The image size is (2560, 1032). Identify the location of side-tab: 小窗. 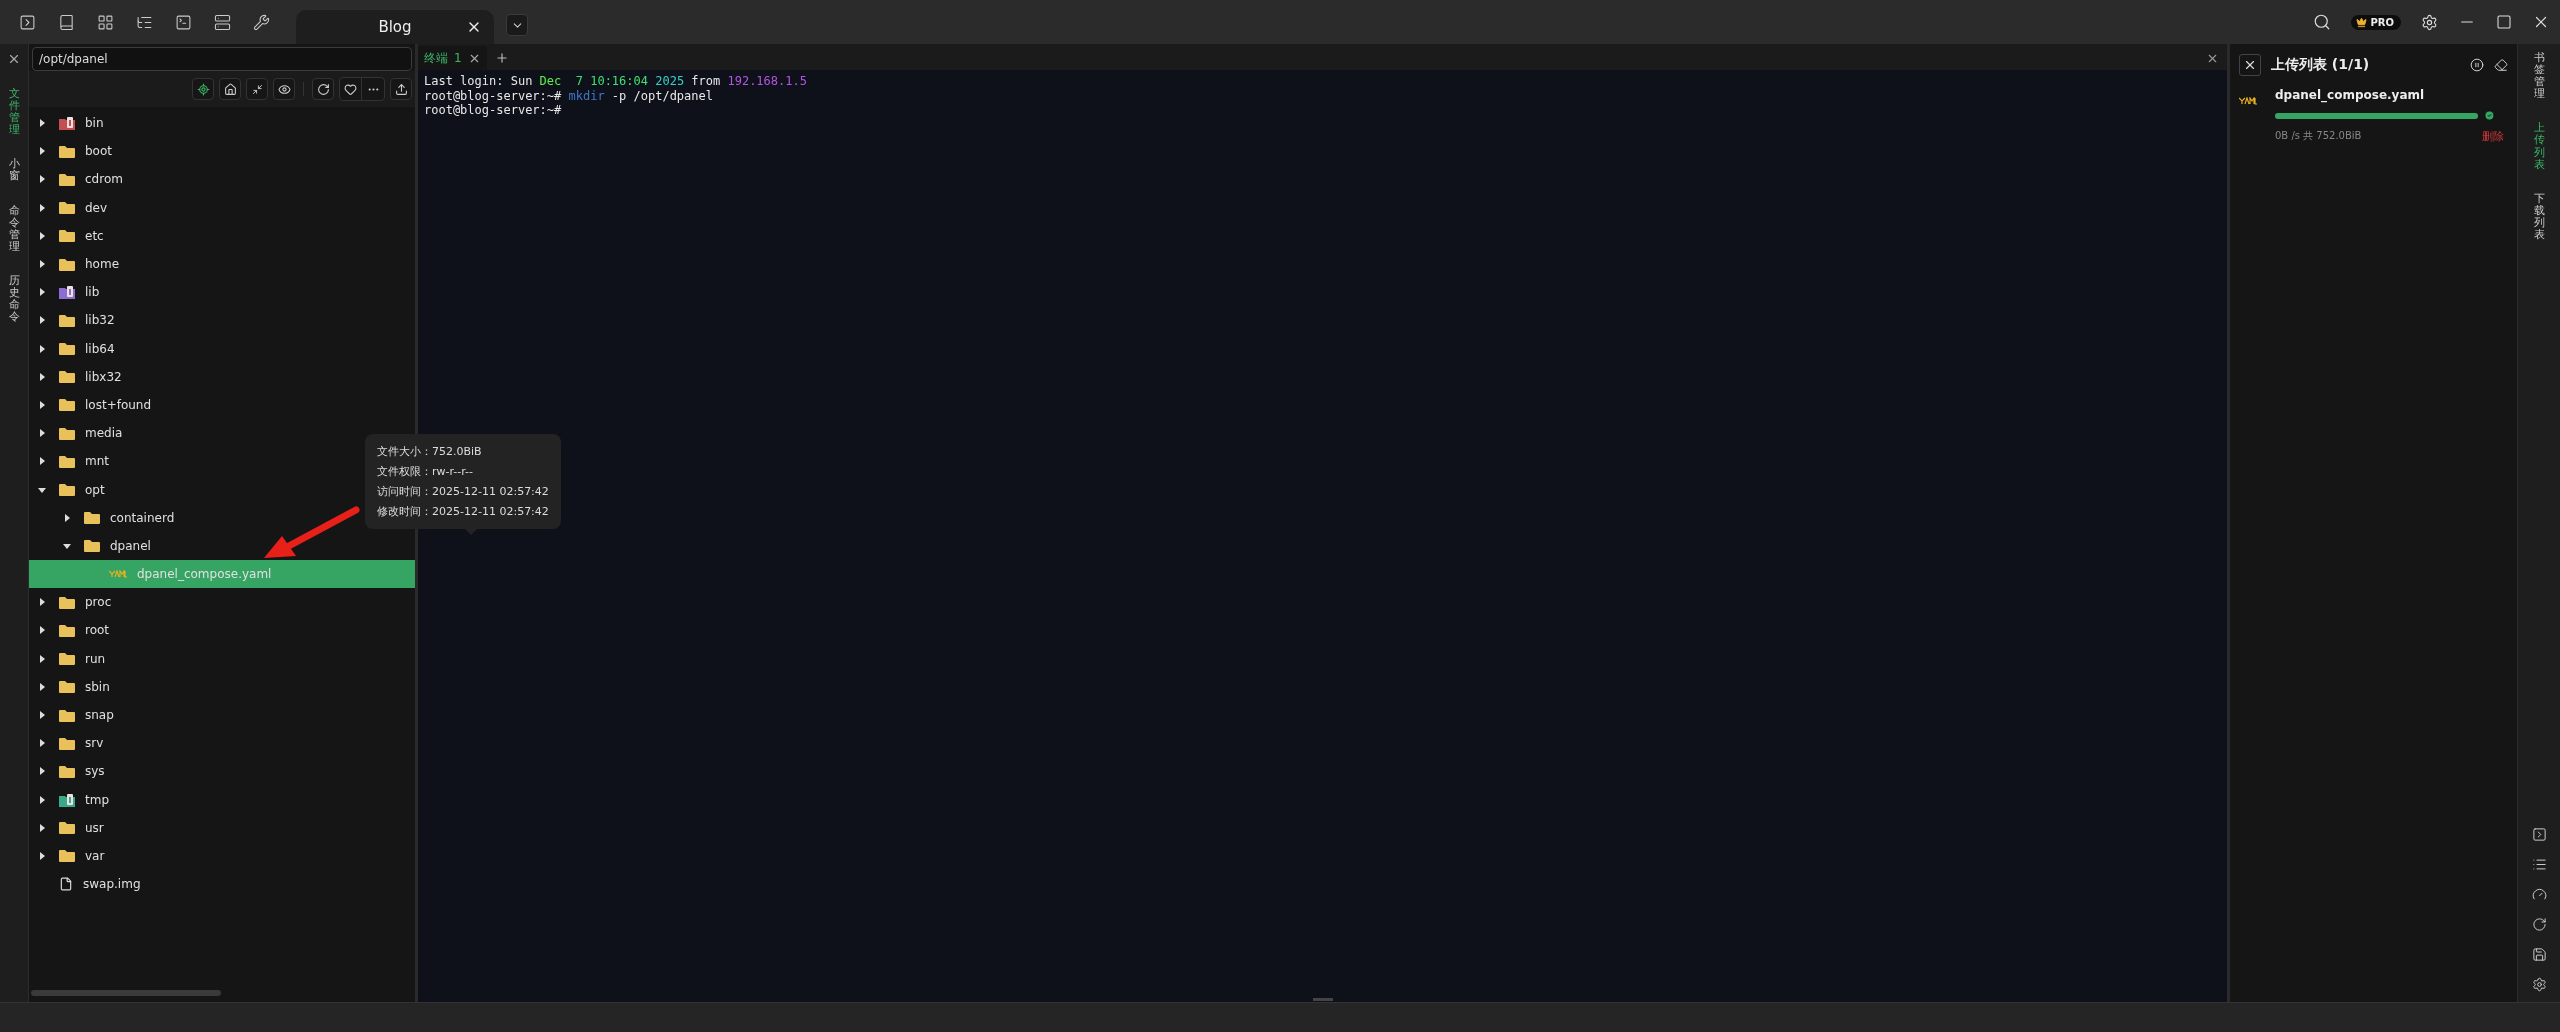
(14, 170).